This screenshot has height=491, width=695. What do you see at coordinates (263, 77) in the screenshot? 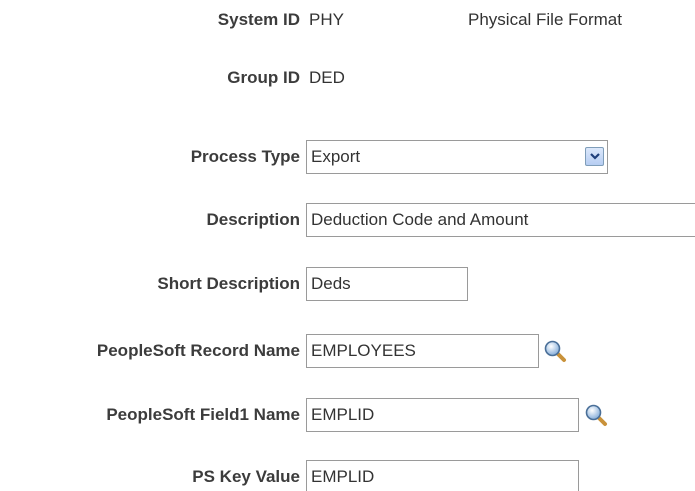
I see `group-id-label: Group ID` at bounding box center [263, 77].